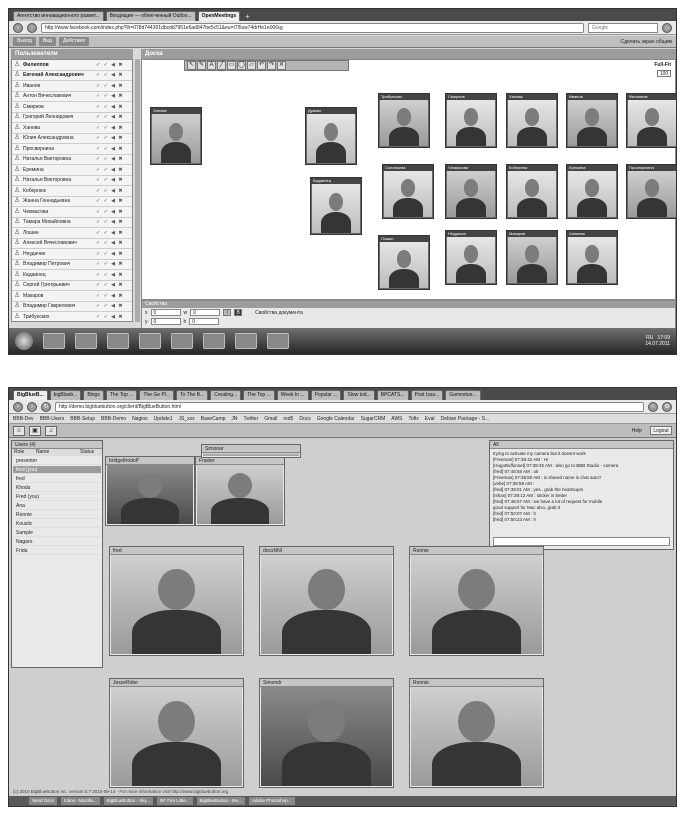  Describe the element at coordinates (414, 418) in the screenshot. I see `bookmark-link: Tofix` at that location.